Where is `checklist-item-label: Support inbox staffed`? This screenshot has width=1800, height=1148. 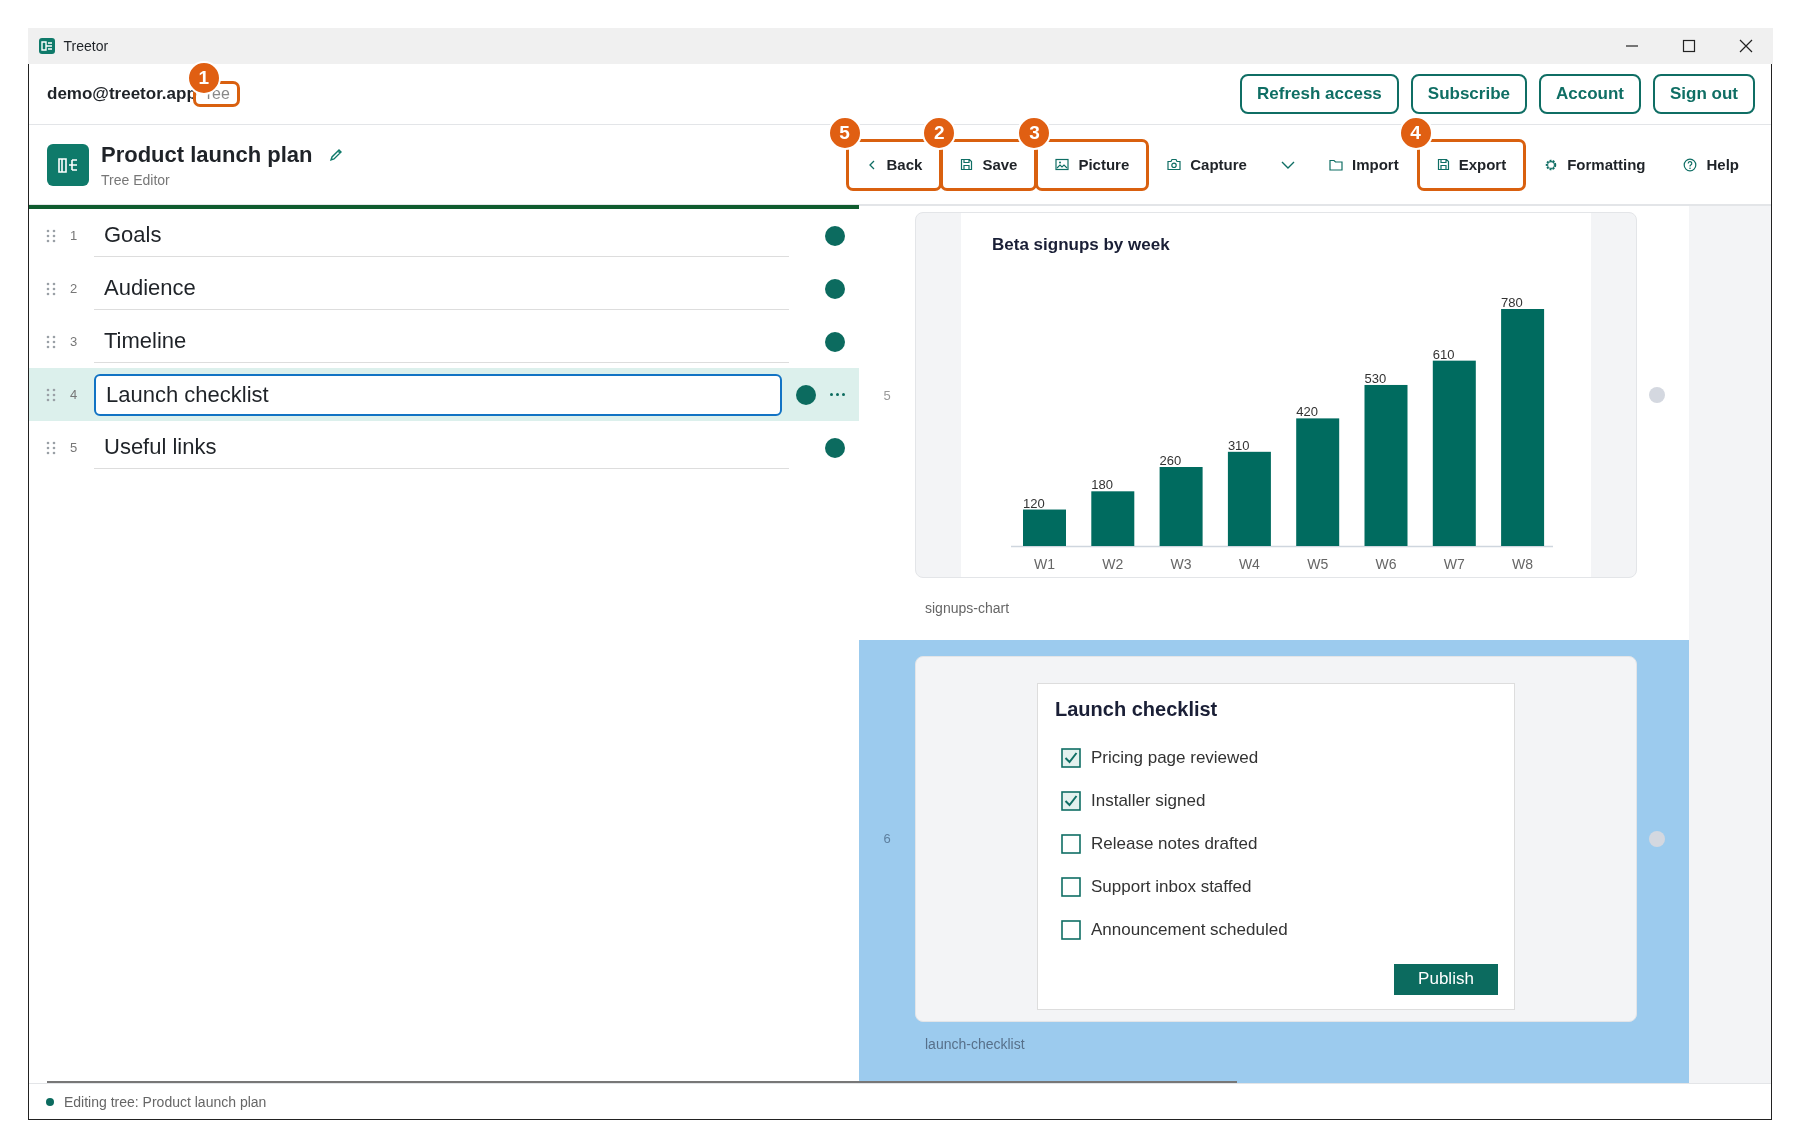 checklist-item-label: Support inbox staffed is located at coordinates (1171, 887).